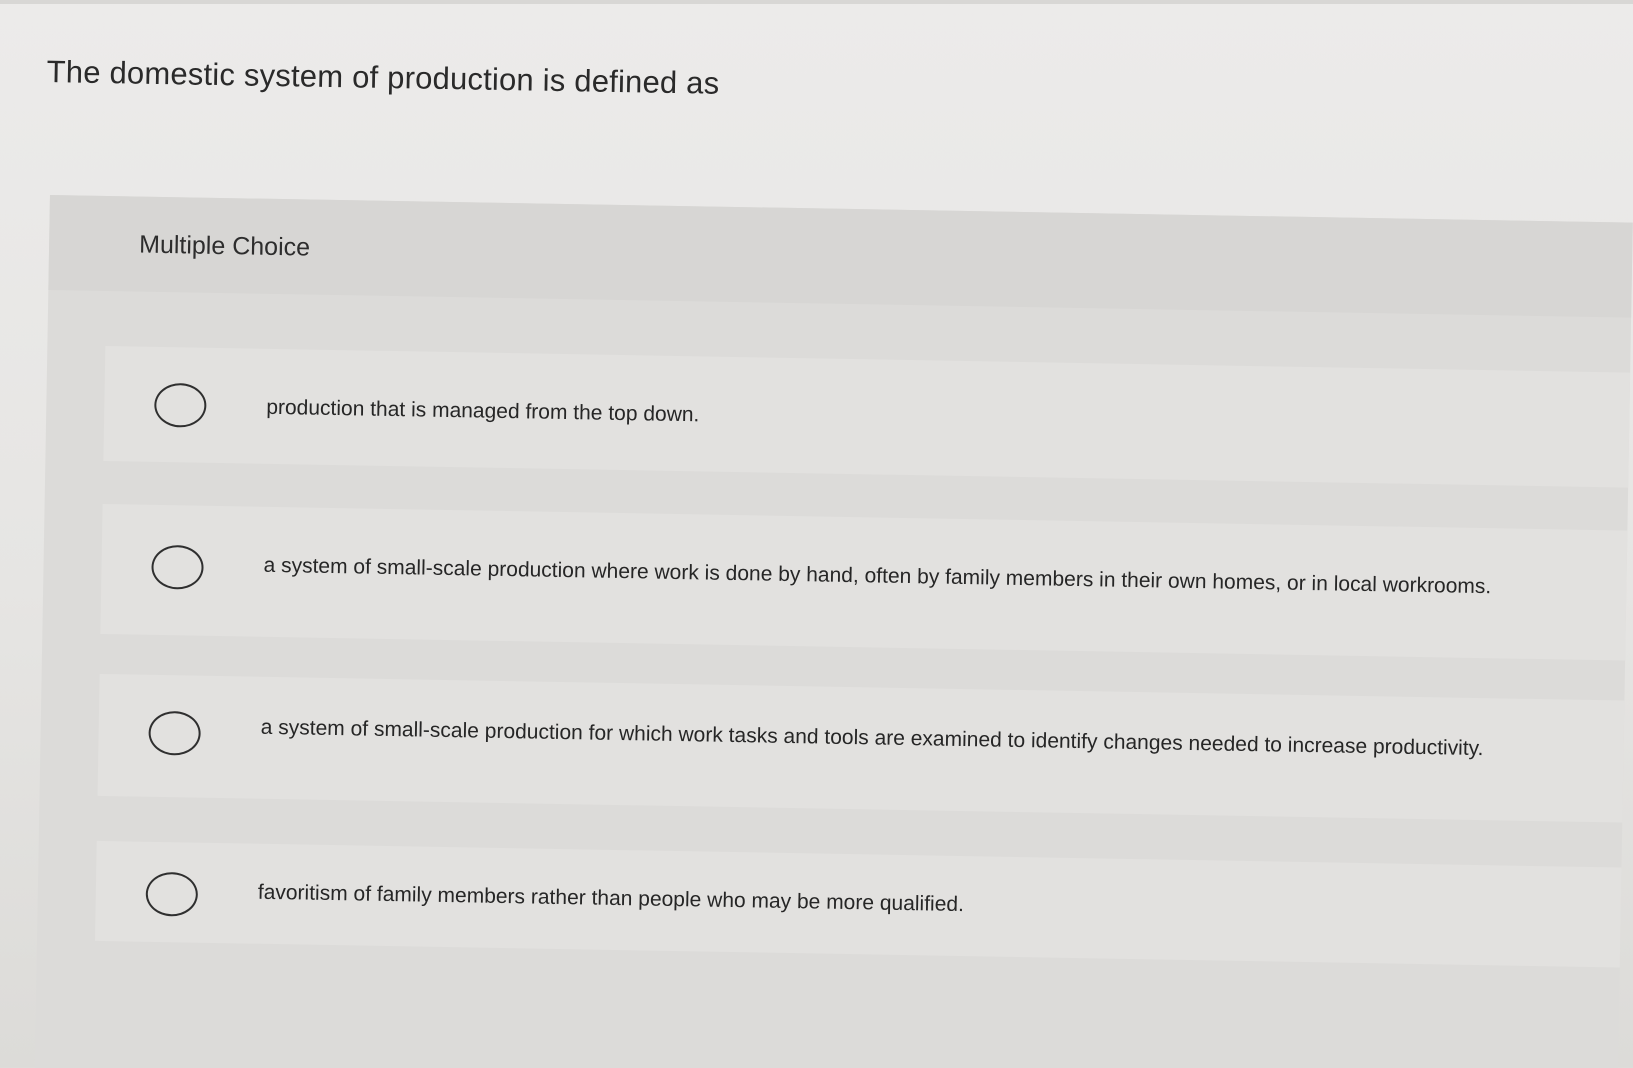  I want to click on question-type-label: Multiple Choice, so click(224, 246).